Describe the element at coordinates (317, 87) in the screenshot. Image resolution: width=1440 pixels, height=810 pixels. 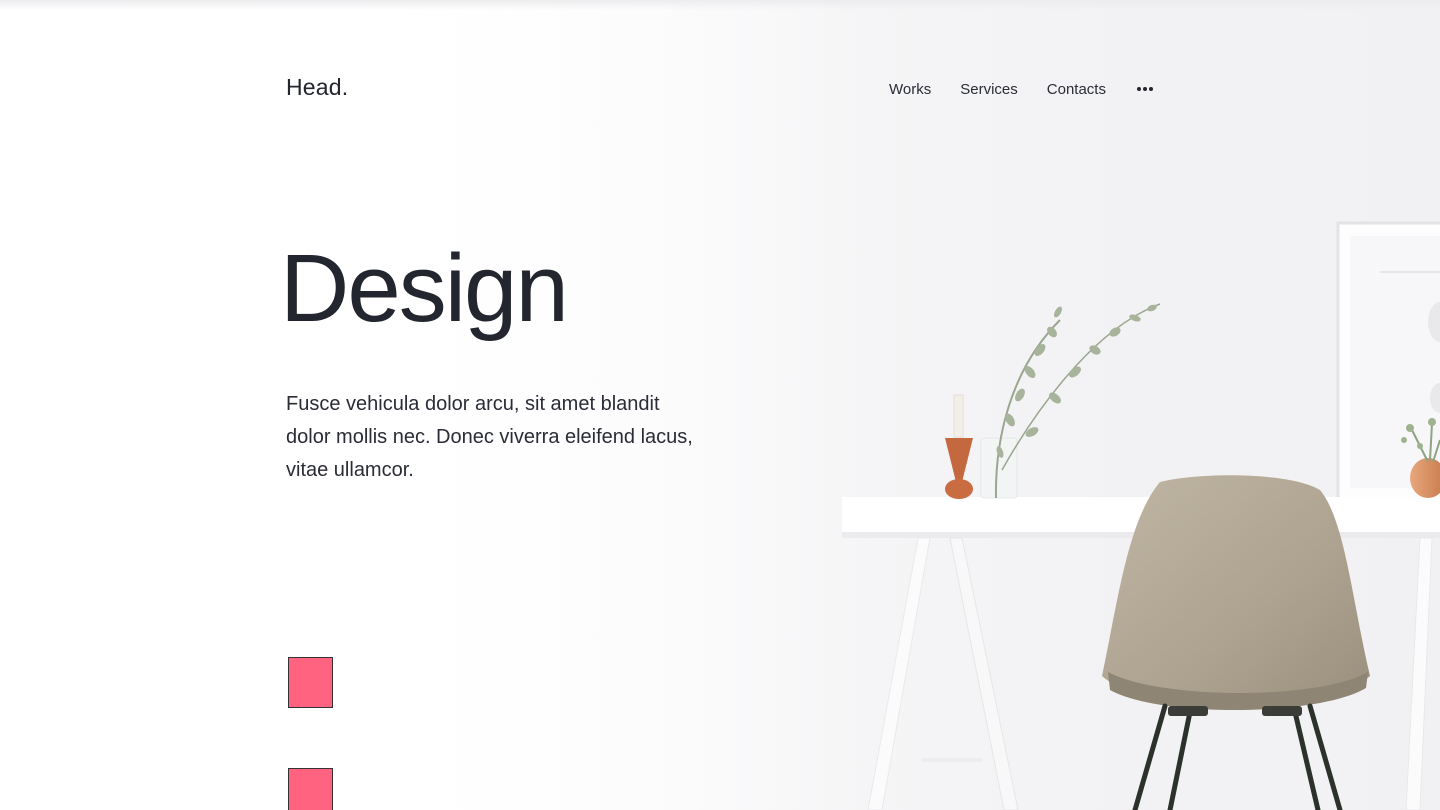
I see `logo: Head.` at that location.